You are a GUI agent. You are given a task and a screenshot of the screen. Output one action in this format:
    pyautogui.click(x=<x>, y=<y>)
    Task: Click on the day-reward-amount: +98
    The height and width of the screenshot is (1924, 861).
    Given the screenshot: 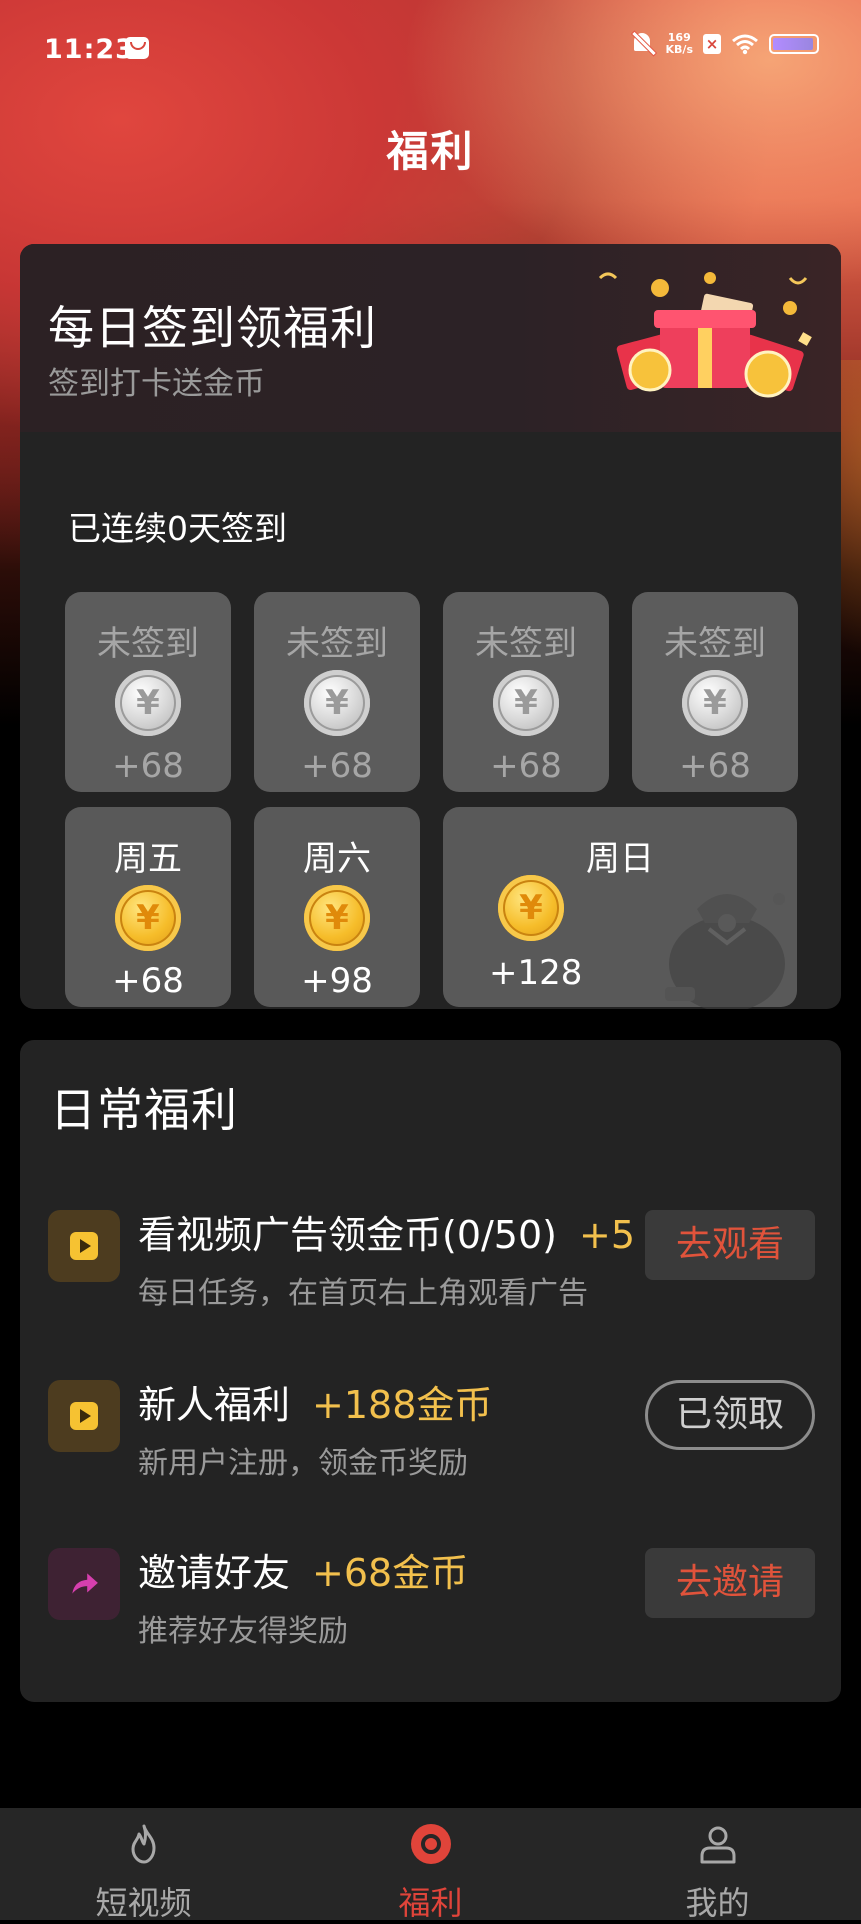 What is the action you would take?
    pyautogui.click(x=337, y=981)
    